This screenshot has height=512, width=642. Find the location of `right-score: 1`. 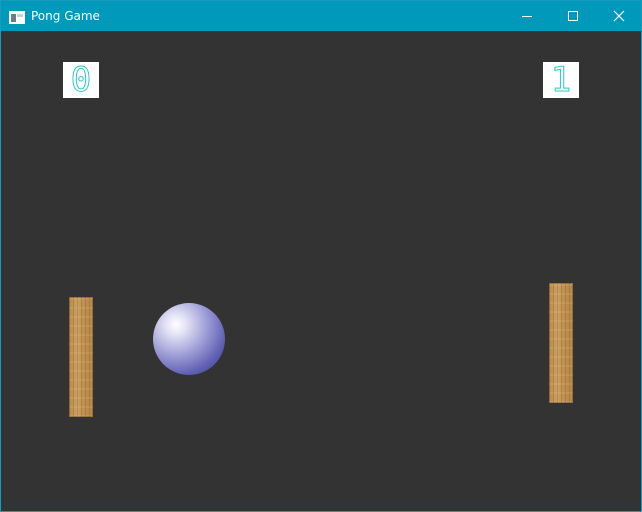

right-score: 1 is located at coordinates (561, 80).